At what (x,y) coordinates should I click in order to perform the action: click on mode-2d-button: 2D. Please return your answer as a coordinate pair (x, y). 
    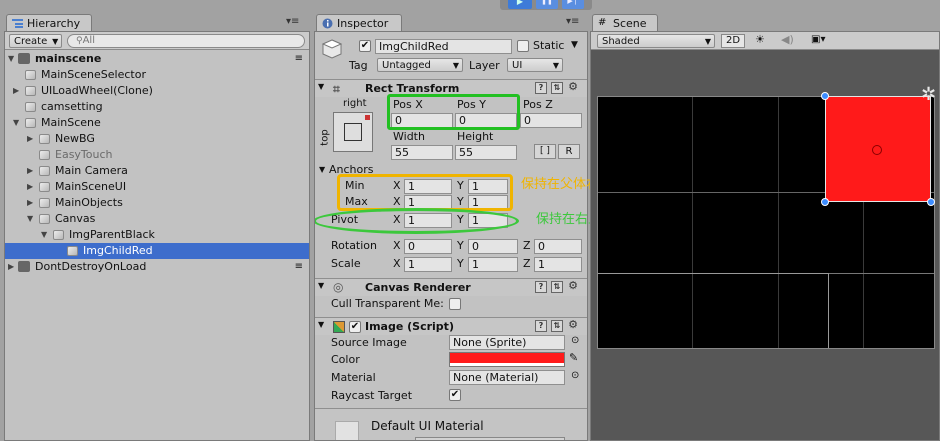
    Looking at the image, I should click on (733, 41).